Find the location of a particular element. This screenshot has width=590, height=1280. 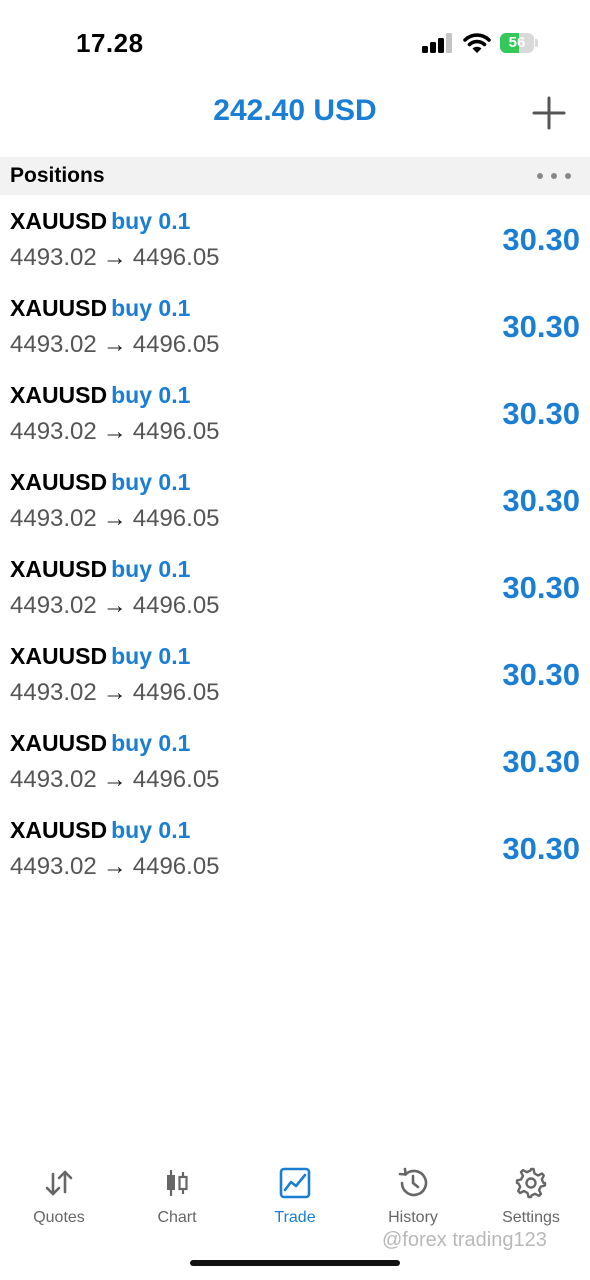

header: 242.40 USD is located at coordinates (295, 118).